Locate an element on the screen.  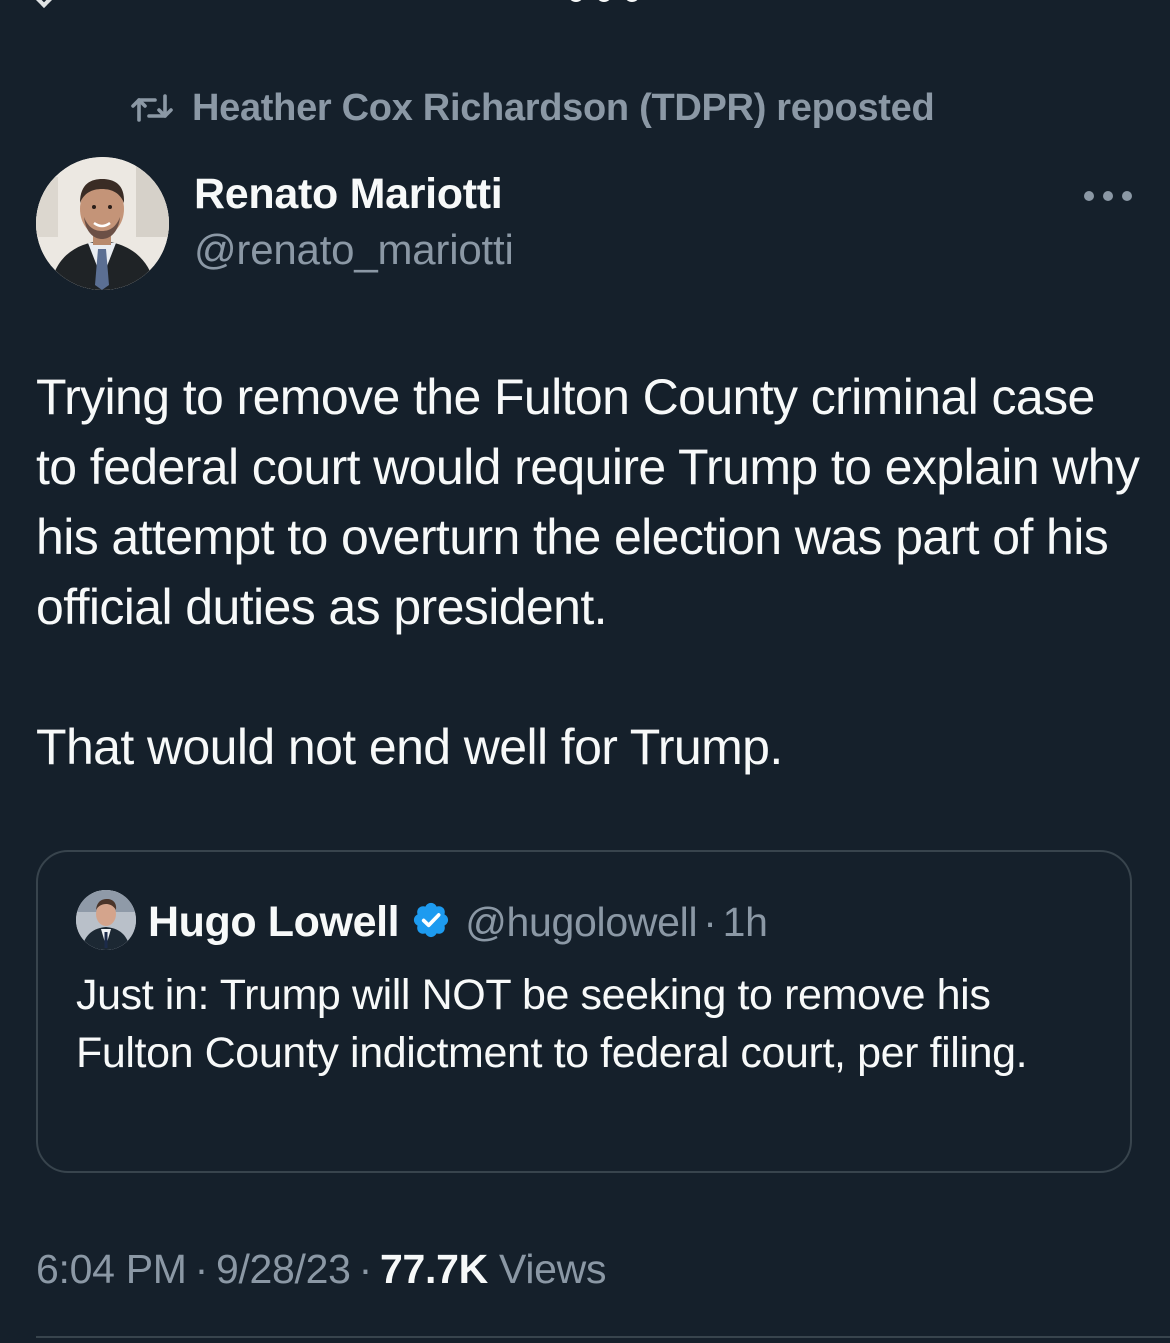
quoted-author-avatar is located at coordinates (106, 920).